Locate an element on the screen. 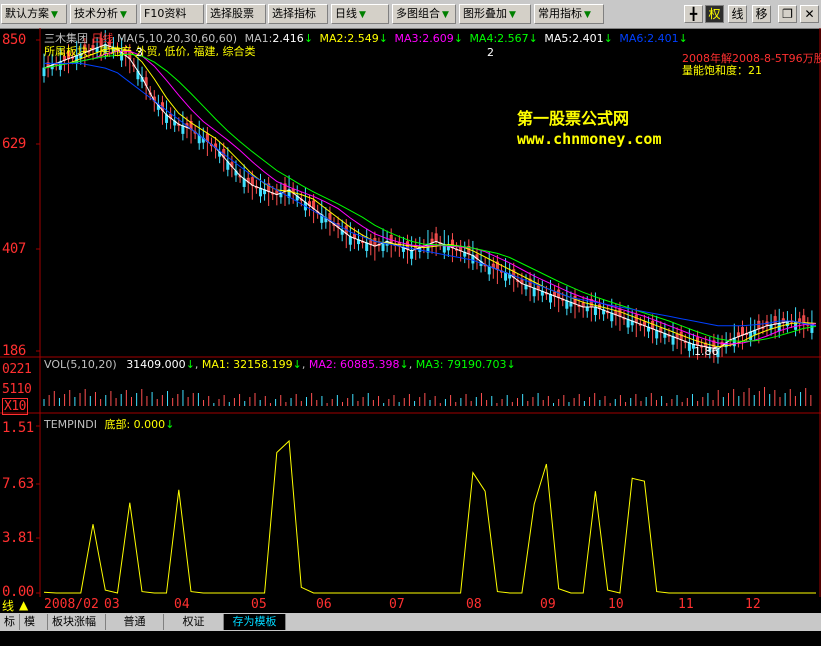 Image resolution: width=821 pixels, height=646 pixels. vol-unit-label: X10 is located at coordinates (15, 406).